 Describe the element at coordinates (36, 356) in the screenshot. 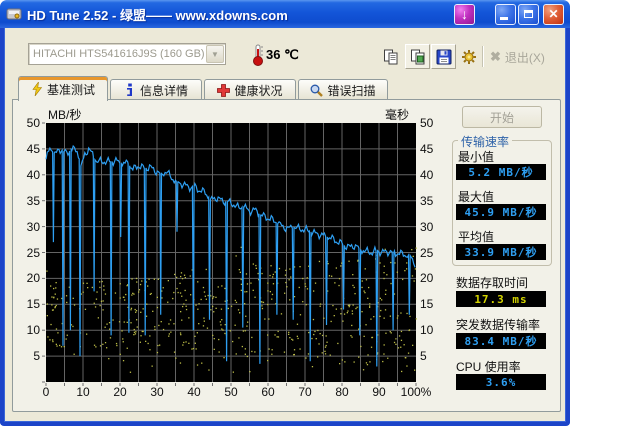

I see `y-left-tick-label: 5` at that location.